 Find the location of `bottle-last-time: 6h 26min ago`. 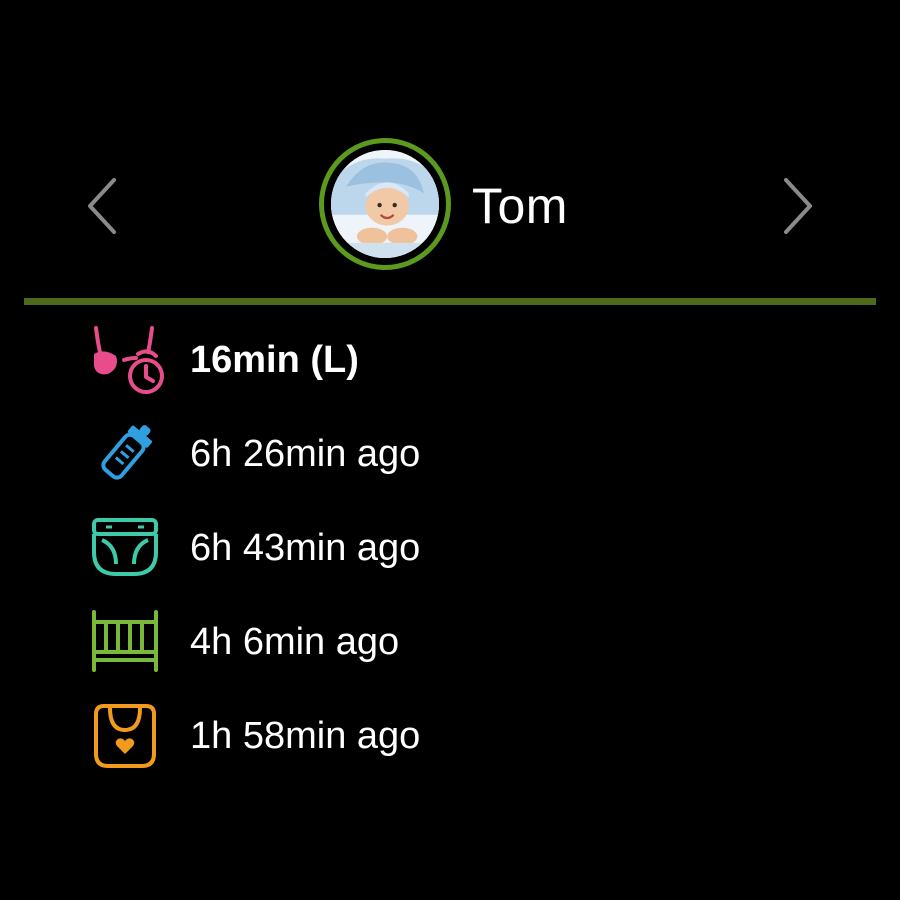

bottle-last-time: 6h 26min ago is located at coordinates (305, 454).